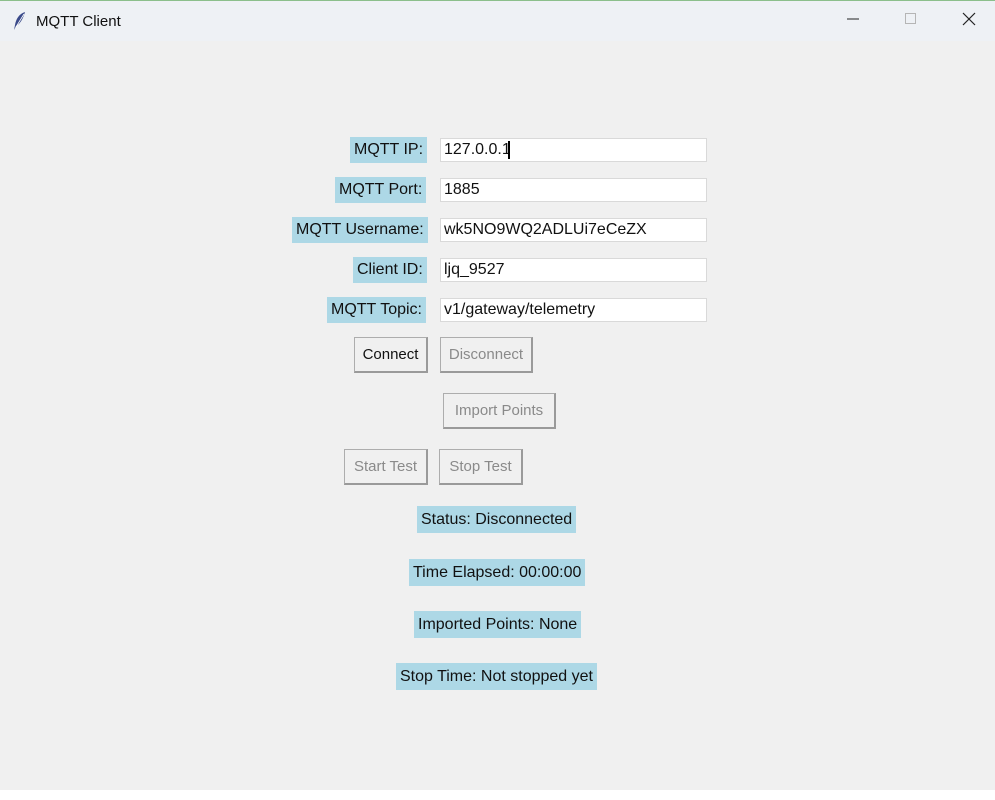 The image size is (995, 800). Describe the element at coordinates (573, 190) in the screenshot. I see `mqtt-port-input` at that location.